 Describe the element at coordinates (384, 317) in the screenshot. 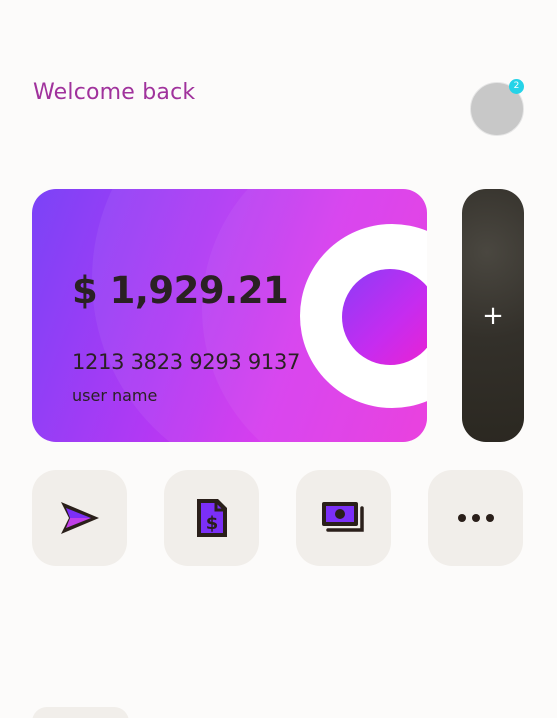

I see `card-ring-center` at that location.